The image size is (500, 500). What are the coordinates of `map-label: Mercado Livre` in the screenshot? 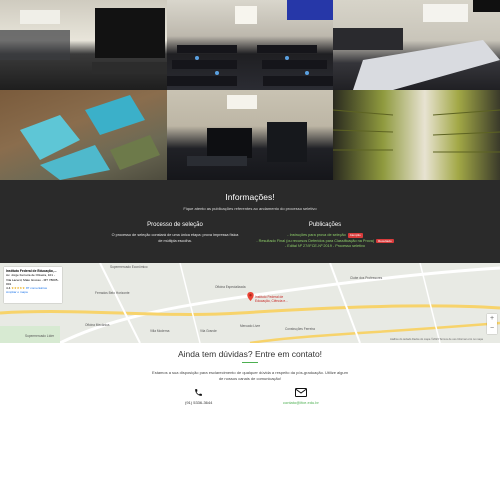 It's located at (250, 326).